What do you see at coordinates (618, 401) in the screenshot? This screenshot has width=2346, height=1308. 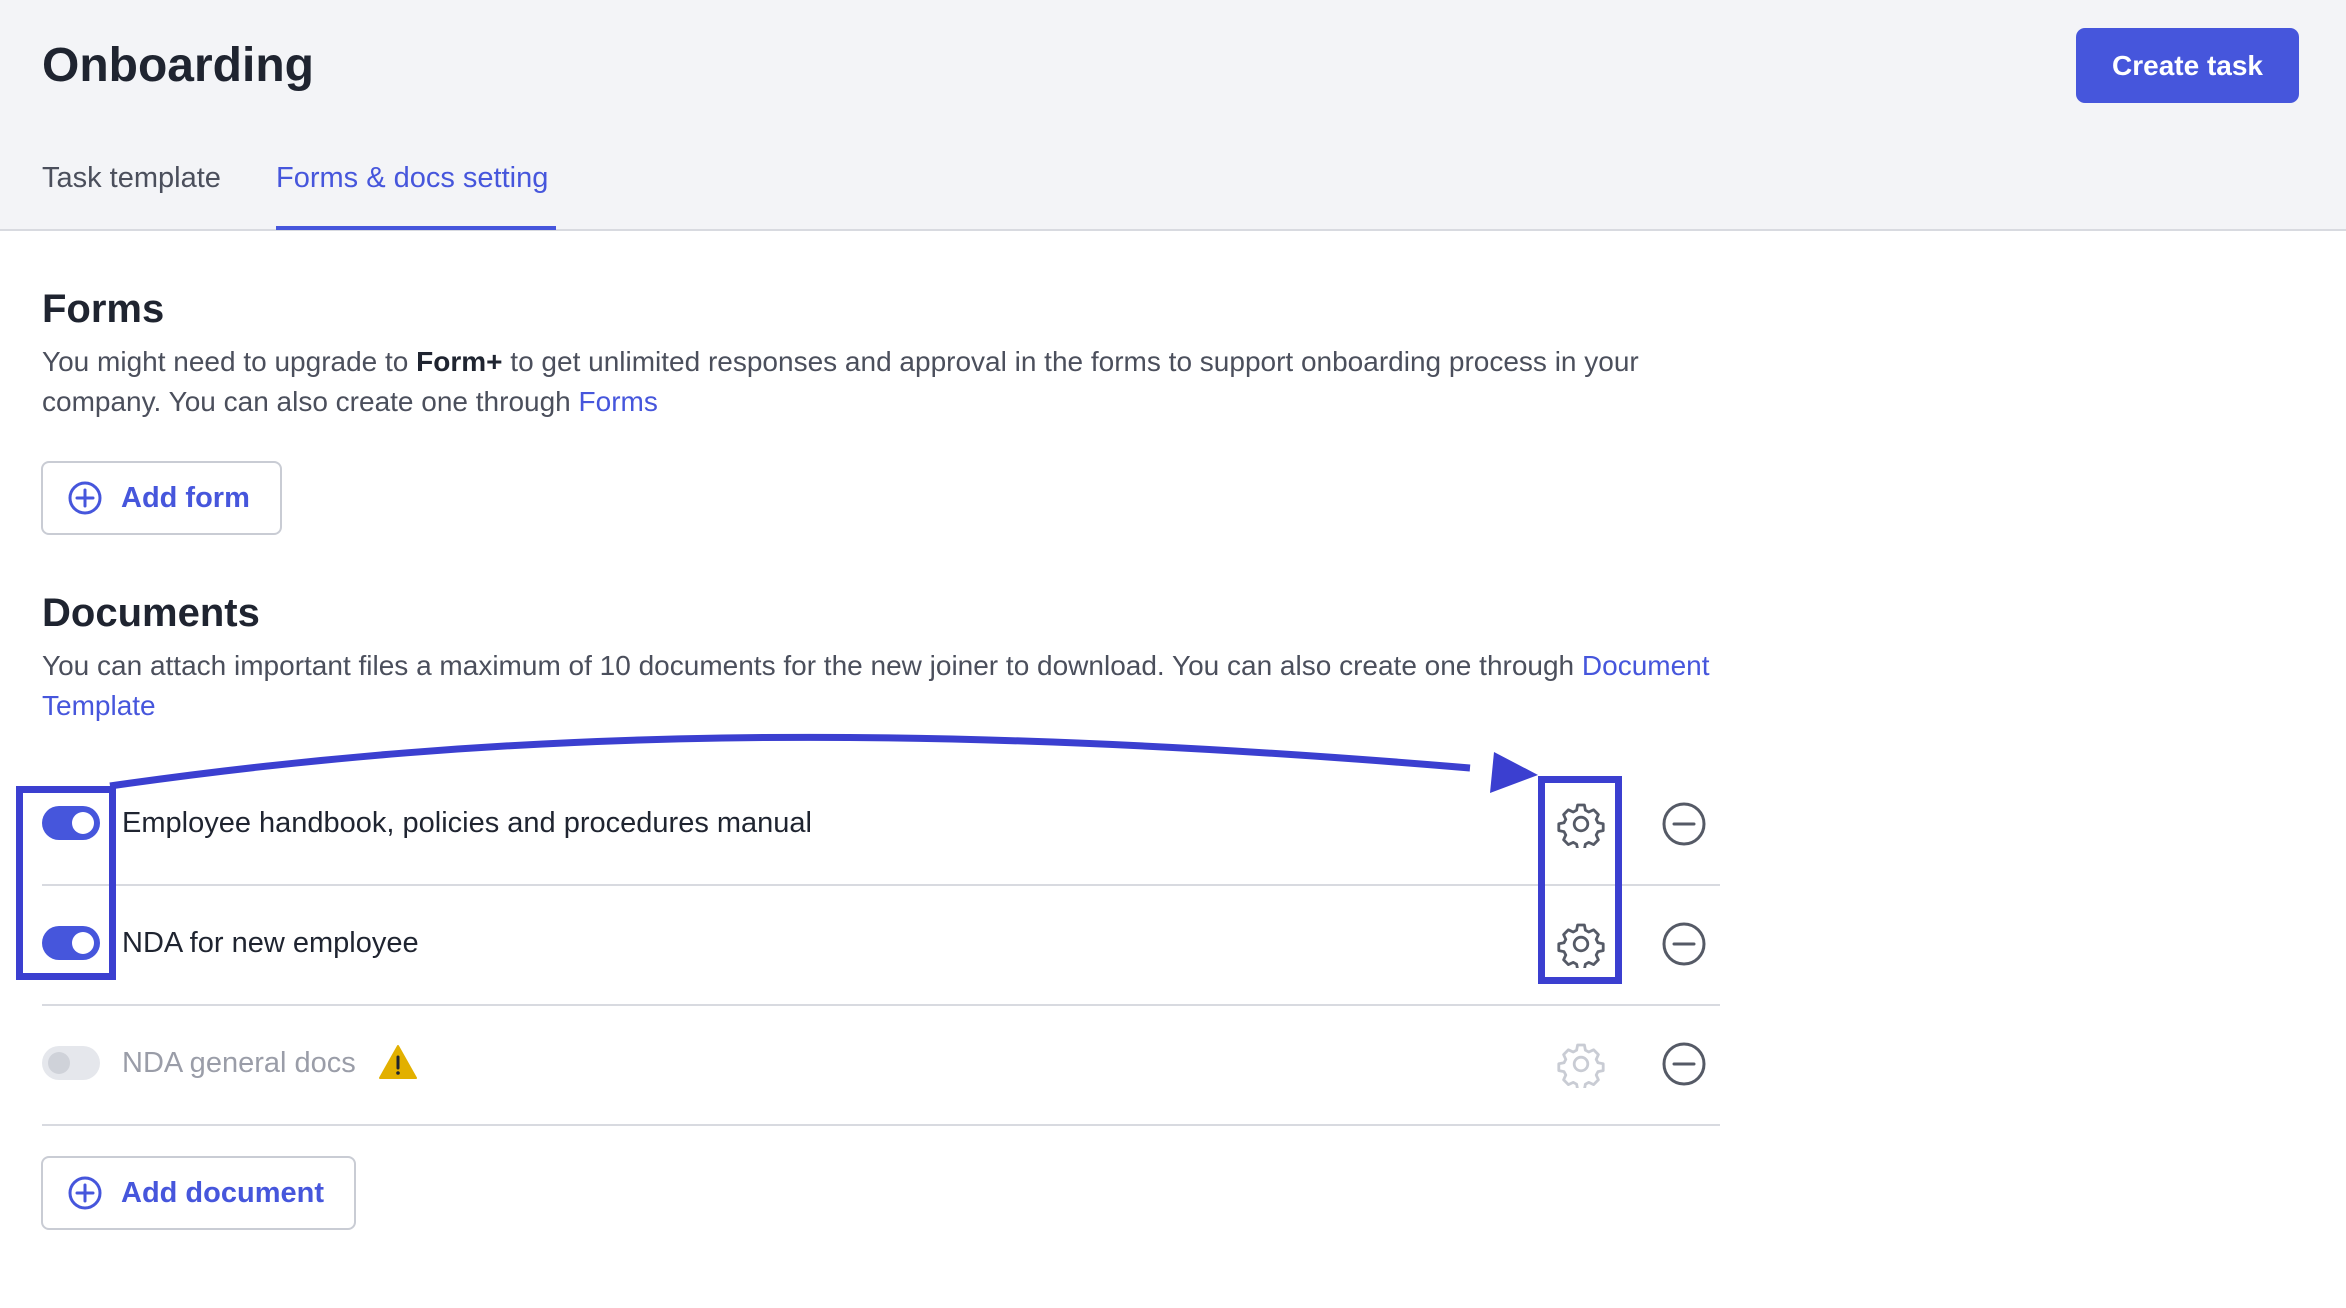 I see `forms-link: Forms` at bounding box center [618, 401].